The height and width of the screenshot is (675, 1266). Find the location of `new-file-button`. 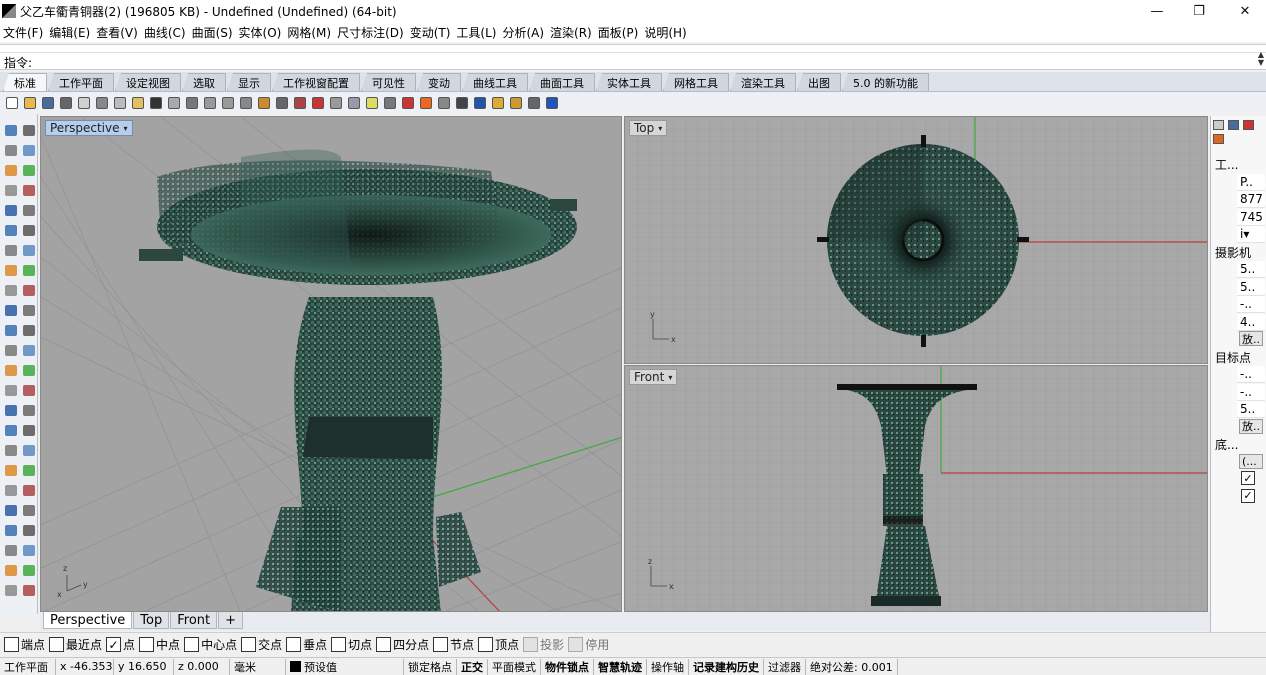

new-file-button is located at coordinates (11, 102).